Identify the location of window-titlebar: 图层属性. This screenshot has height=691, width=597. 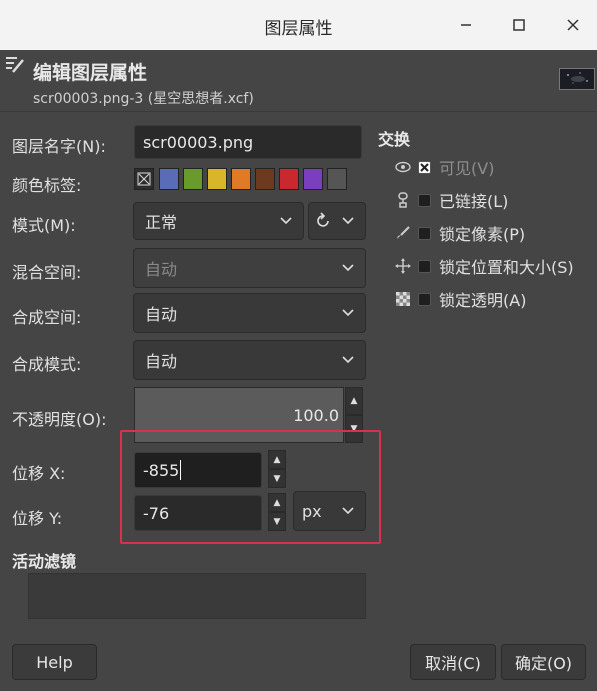
(298, 25).